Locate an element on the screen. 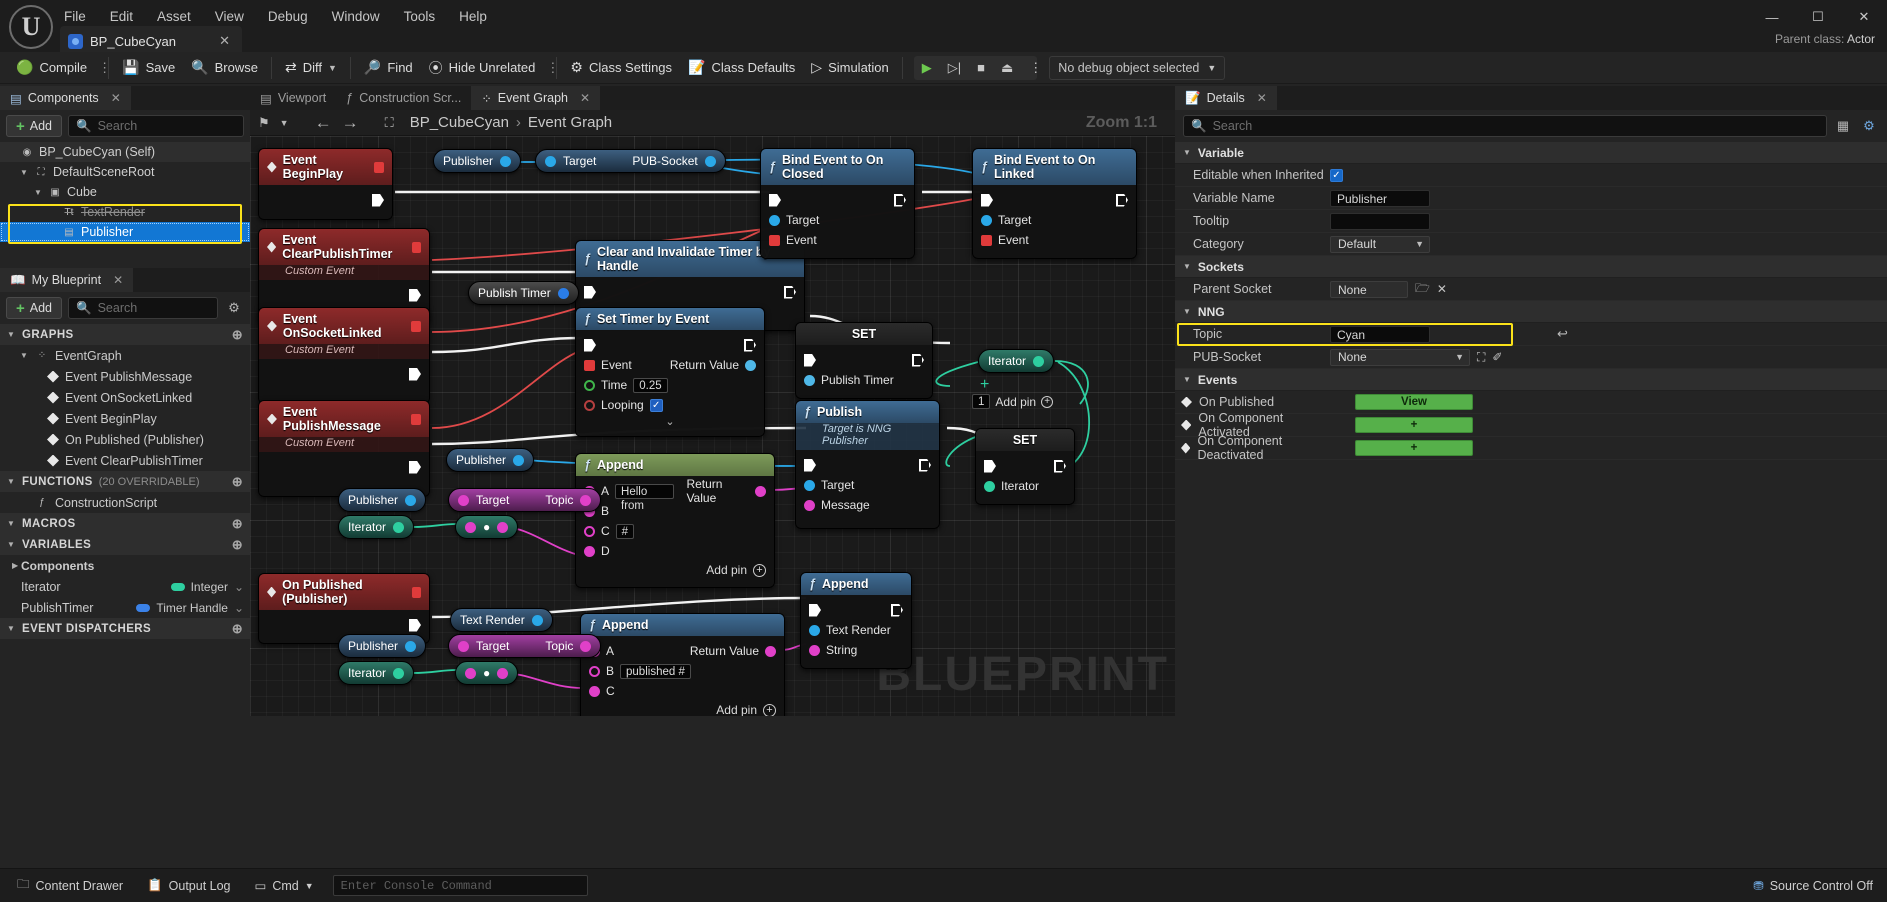  close-button: ✕ is located at coordinates (1864, 17).